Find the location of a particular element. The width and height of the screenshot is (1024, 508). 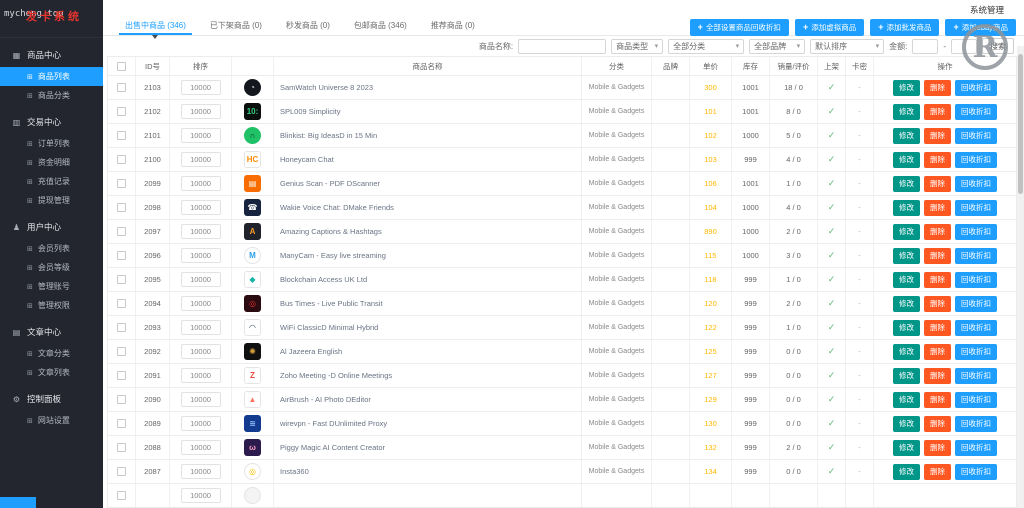

amount-min-input is located at coordinates (925, 46).